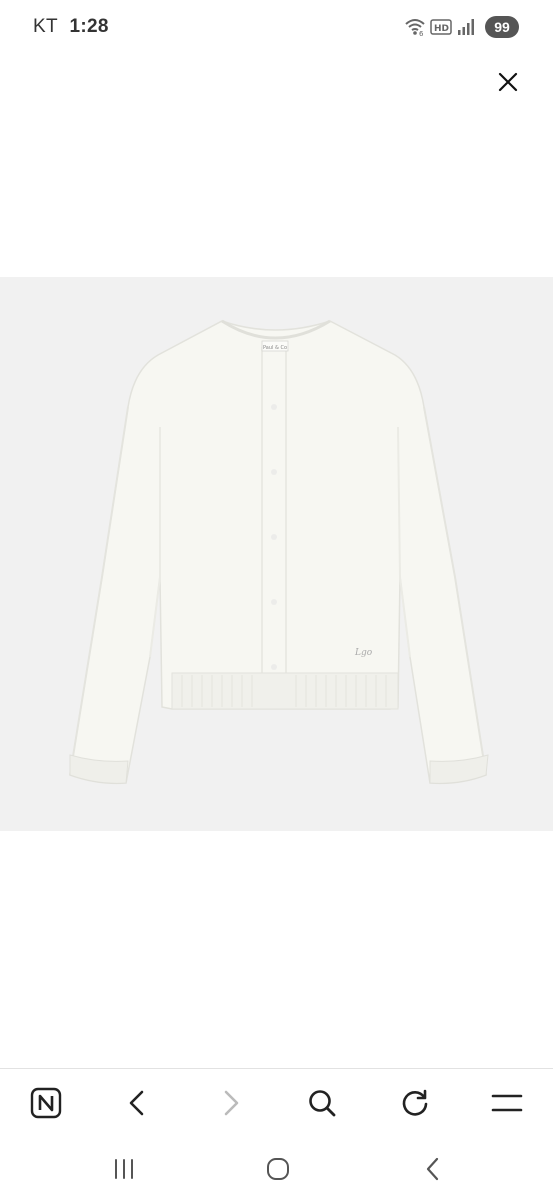 The height and width of the screenshot is (1200, 553). I want to click on naver-home-icon, so click(46, 1103).